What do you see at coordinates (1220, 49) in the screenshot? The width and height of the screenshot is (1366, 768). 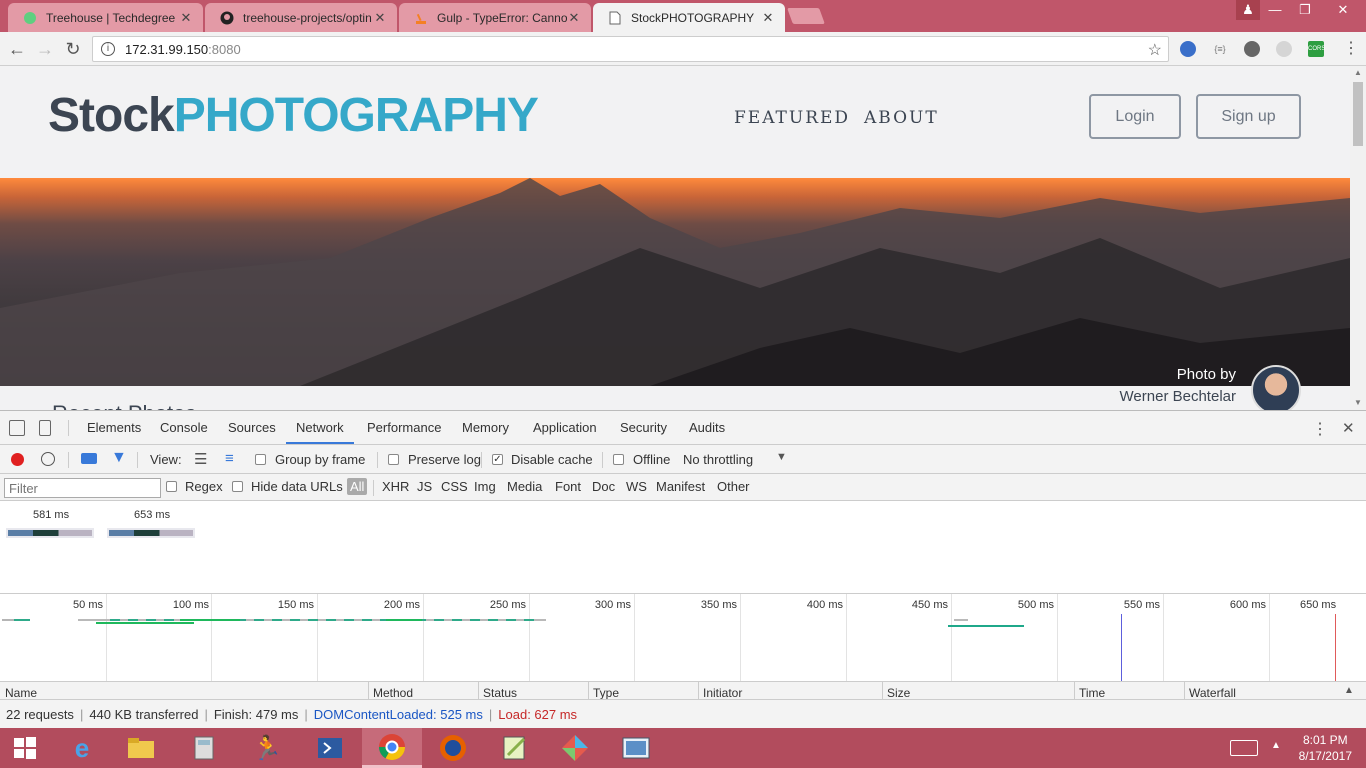 I see `json-extension-icon: {≡}` at bounding box center [1220, 49].